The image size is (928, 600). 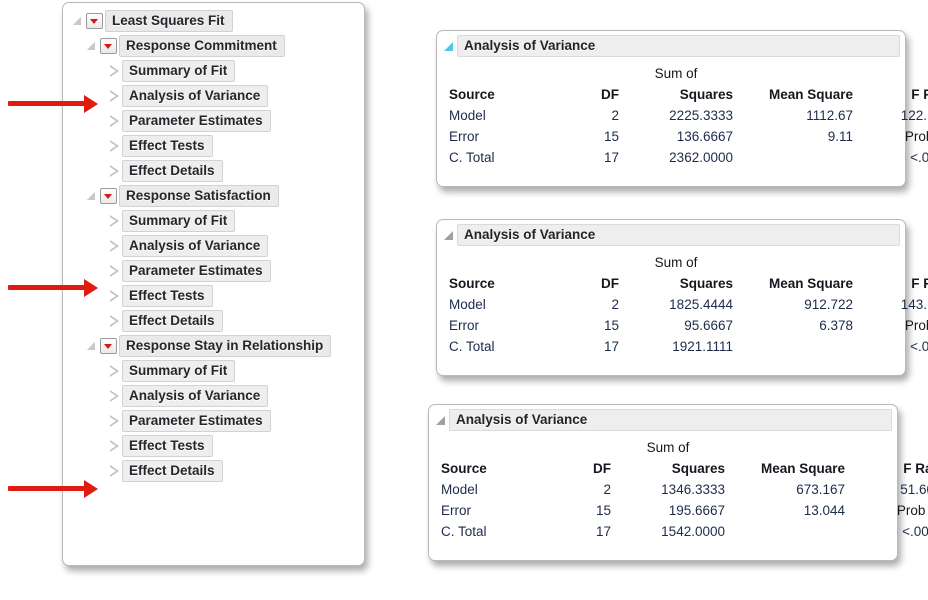 I want to click on table-subheader-row: Sum of, so click(x=678, y=447).